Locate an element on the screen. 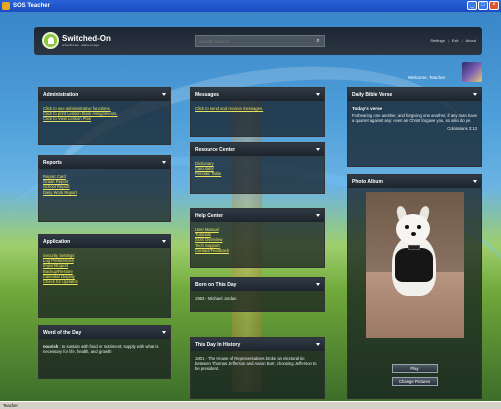  panel-header: Photo Album is located at coordinates (414, 181).